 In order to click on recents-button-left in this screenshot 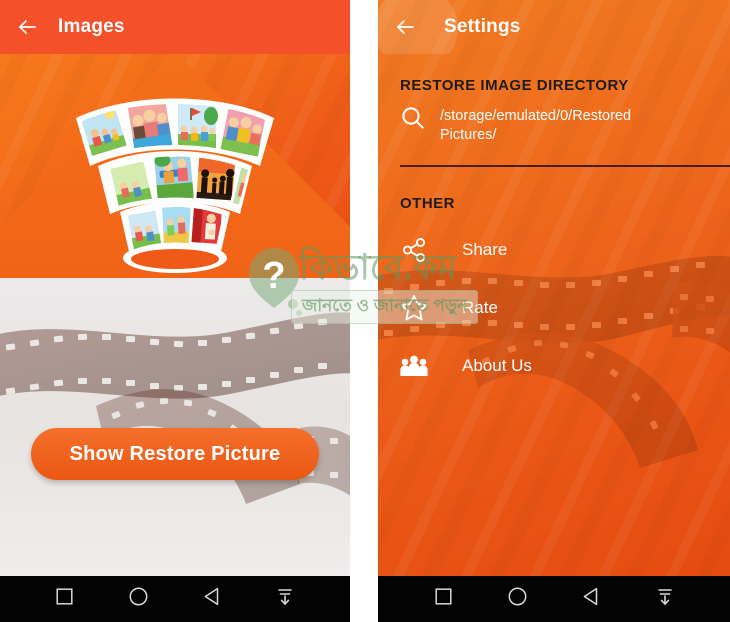, I will do `click(65, 599)`.